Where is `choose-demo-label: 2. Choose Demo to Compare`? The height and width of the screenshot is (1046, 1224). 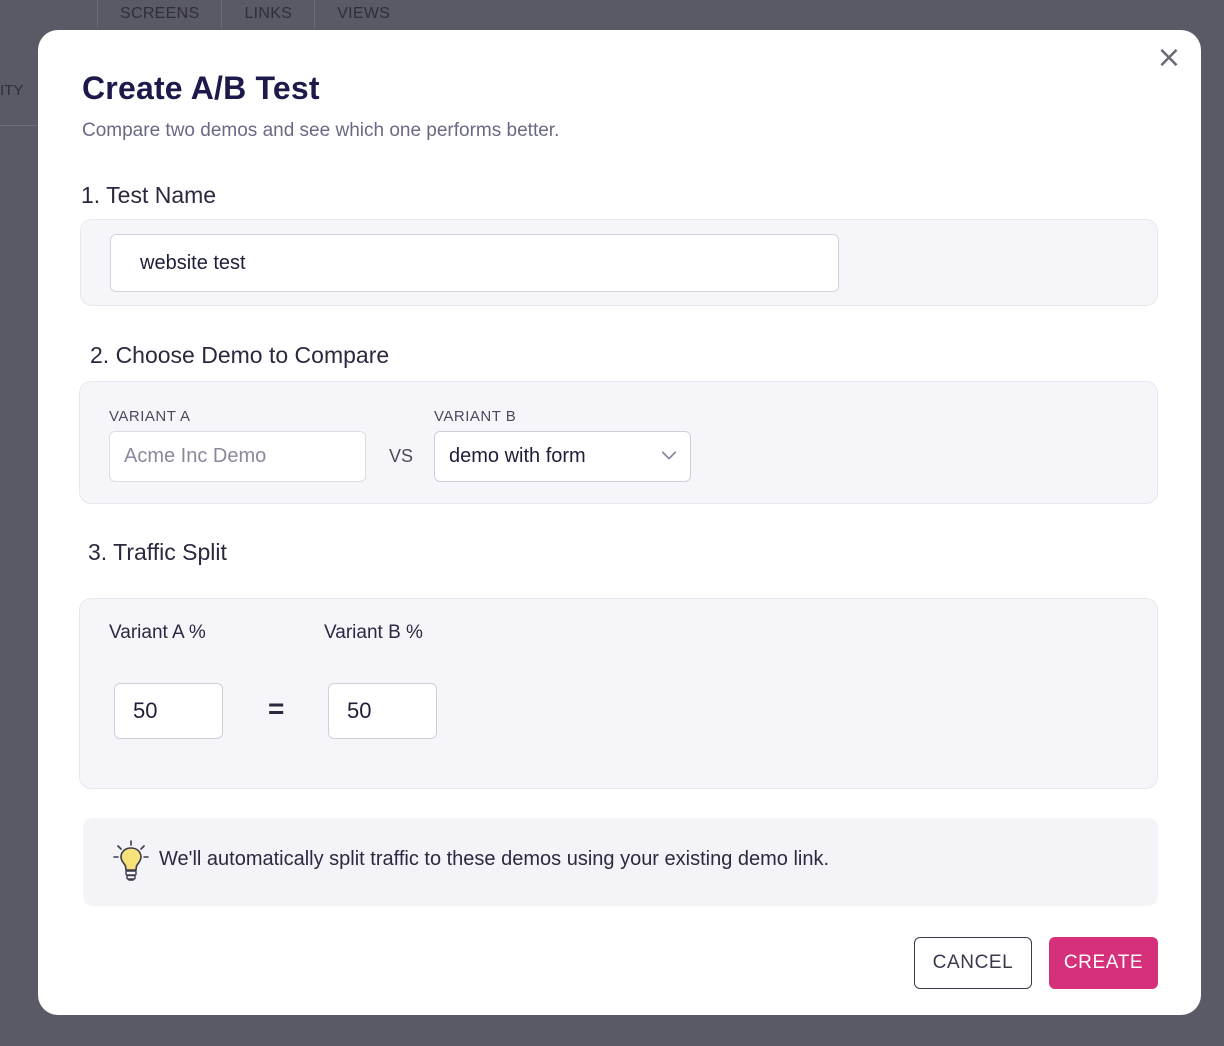 choose-demo-label: 2. Choose Demo to Compare is located at coordinates (240, 355).